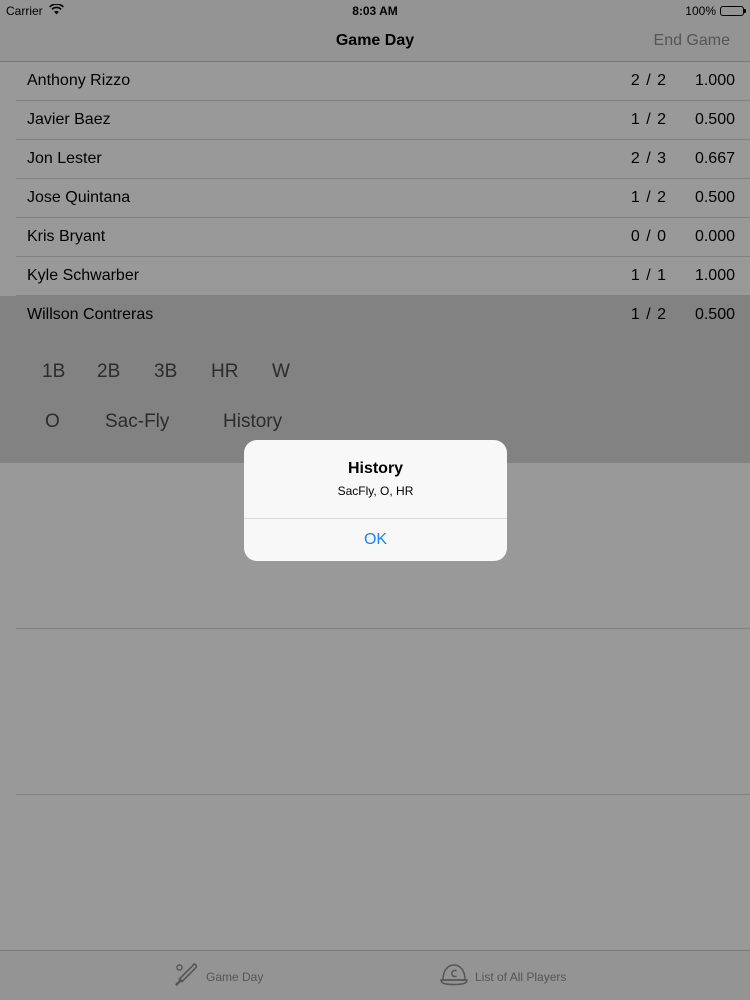  What do you see at coordinates (375, 540) in the screenshot?
I see `ok-button: OK` at bounding box center [375, 540].